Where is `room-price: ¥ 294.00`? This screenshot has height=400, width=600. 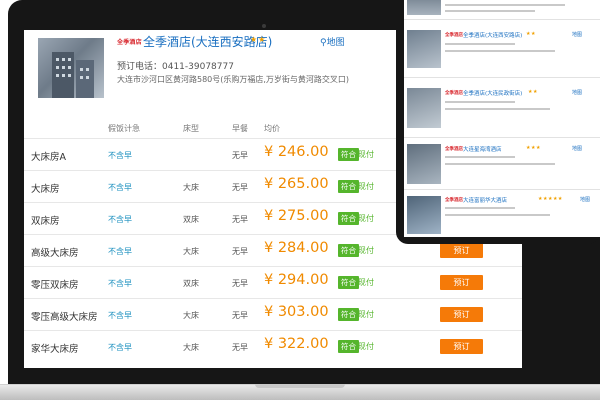
room-price: ¥ 294.00 is located at coordinates (296, 280).